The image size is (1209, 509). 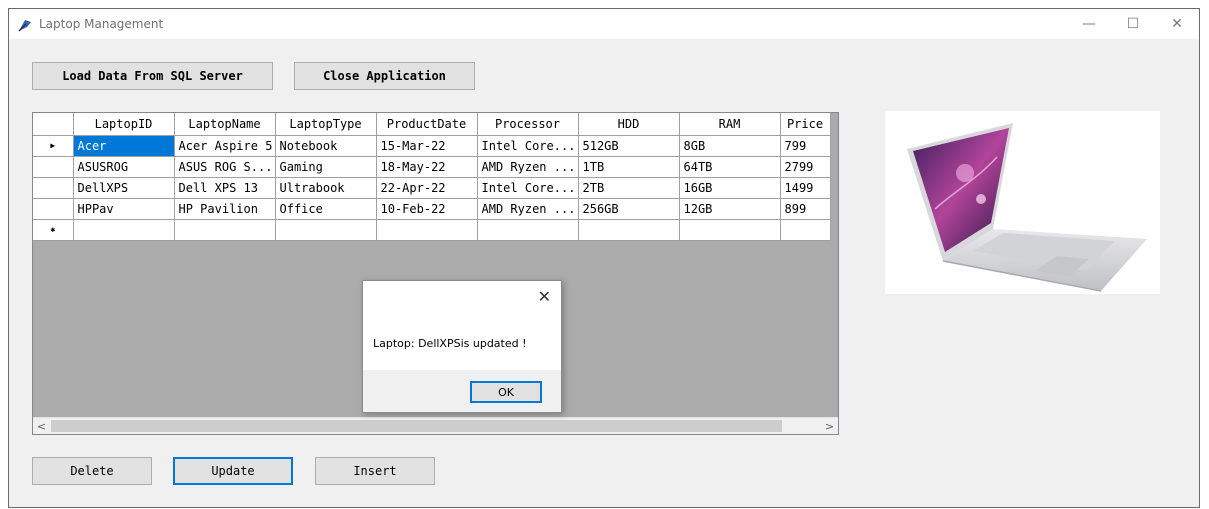 I want to click on grid-cell: HPPav, so click(x=124, y=209).